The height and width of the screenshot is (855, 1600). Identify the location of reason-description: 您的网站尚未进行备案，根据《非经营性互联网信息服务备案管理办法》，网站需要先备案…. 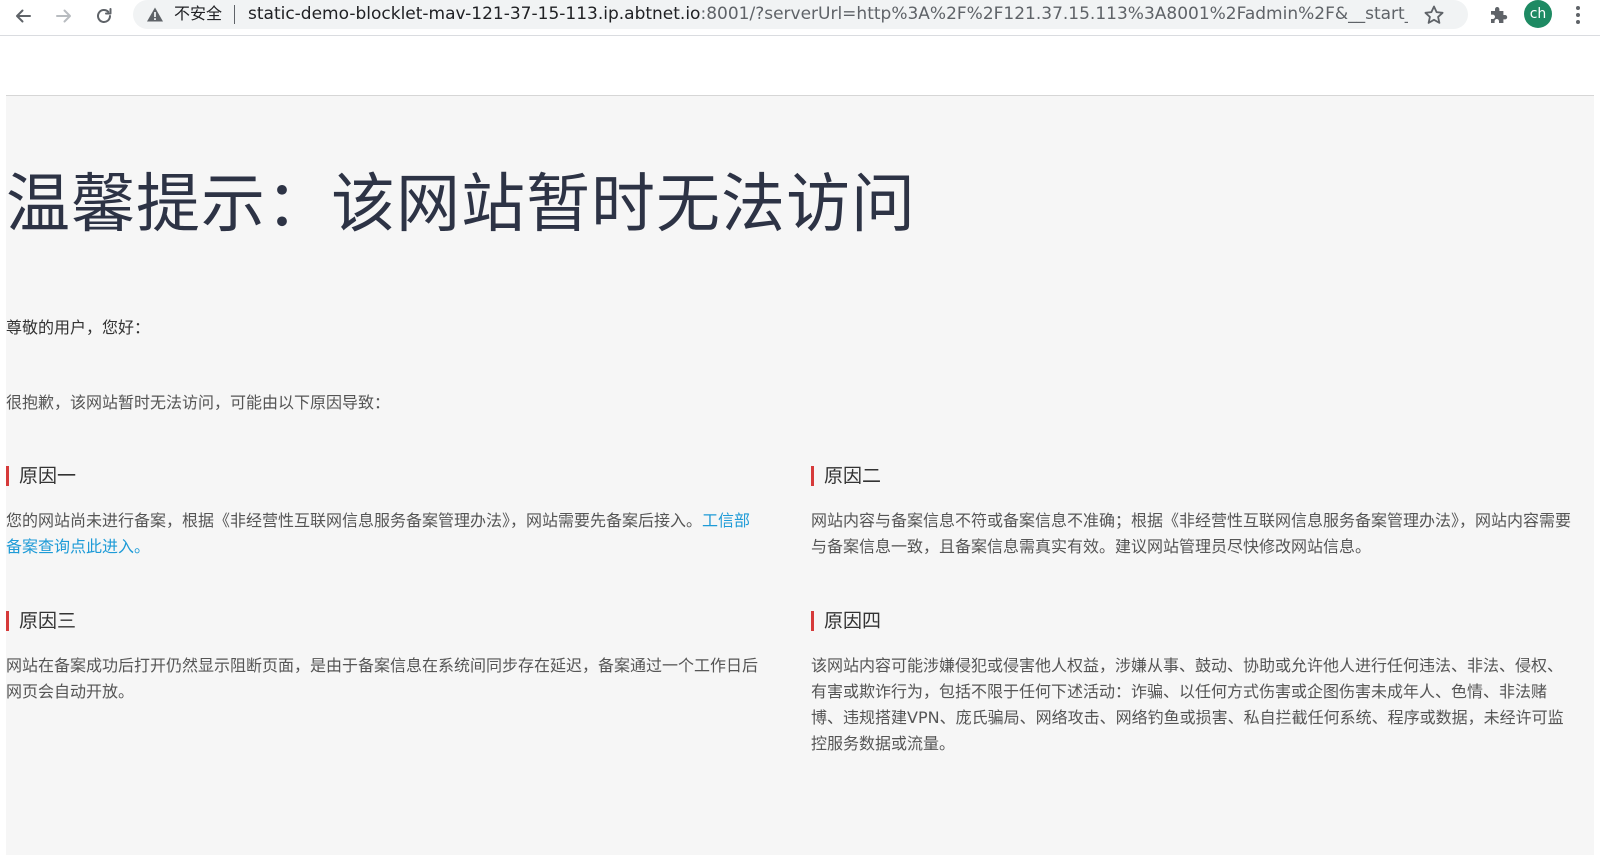
(381, 534).